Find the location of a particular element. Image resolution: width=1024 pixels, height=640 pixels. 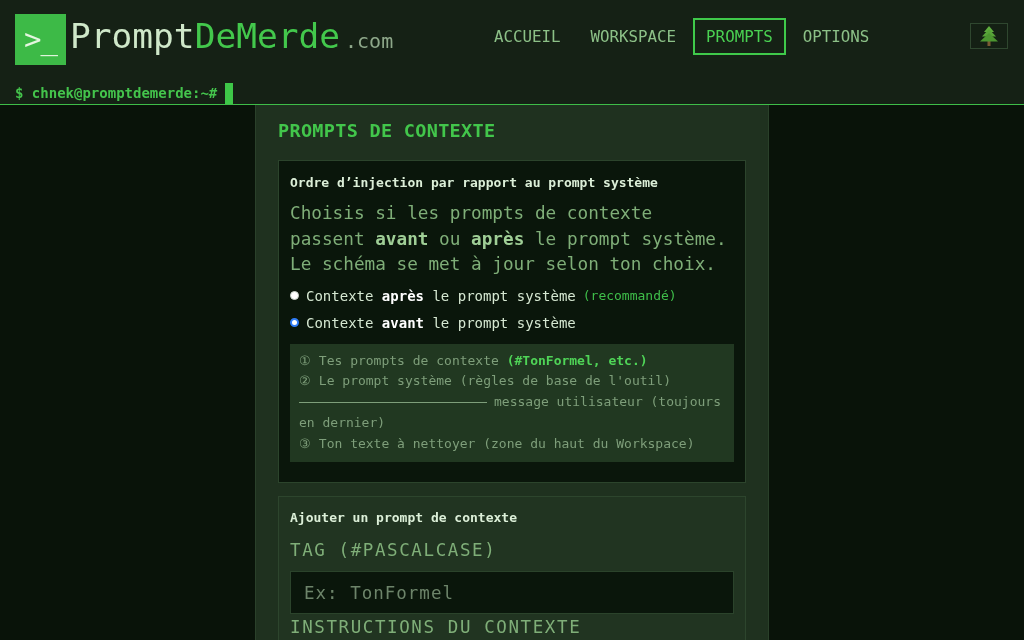

schema-step: ① Tes prompts de contexte (#TonFormel, etc.) is located at coordinates (512, 361).